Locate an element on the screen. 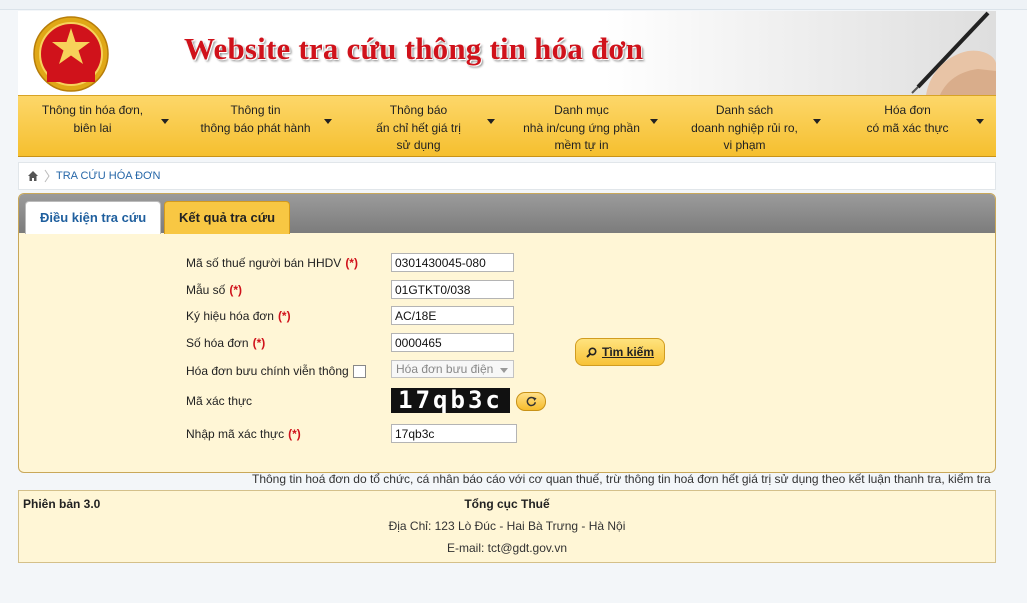 Image resolution: width=1027 pixels, height=603 pixels. nav-invoice-info: Thông tin hóa đơn, biên lai is located at coordinates (99, 126).